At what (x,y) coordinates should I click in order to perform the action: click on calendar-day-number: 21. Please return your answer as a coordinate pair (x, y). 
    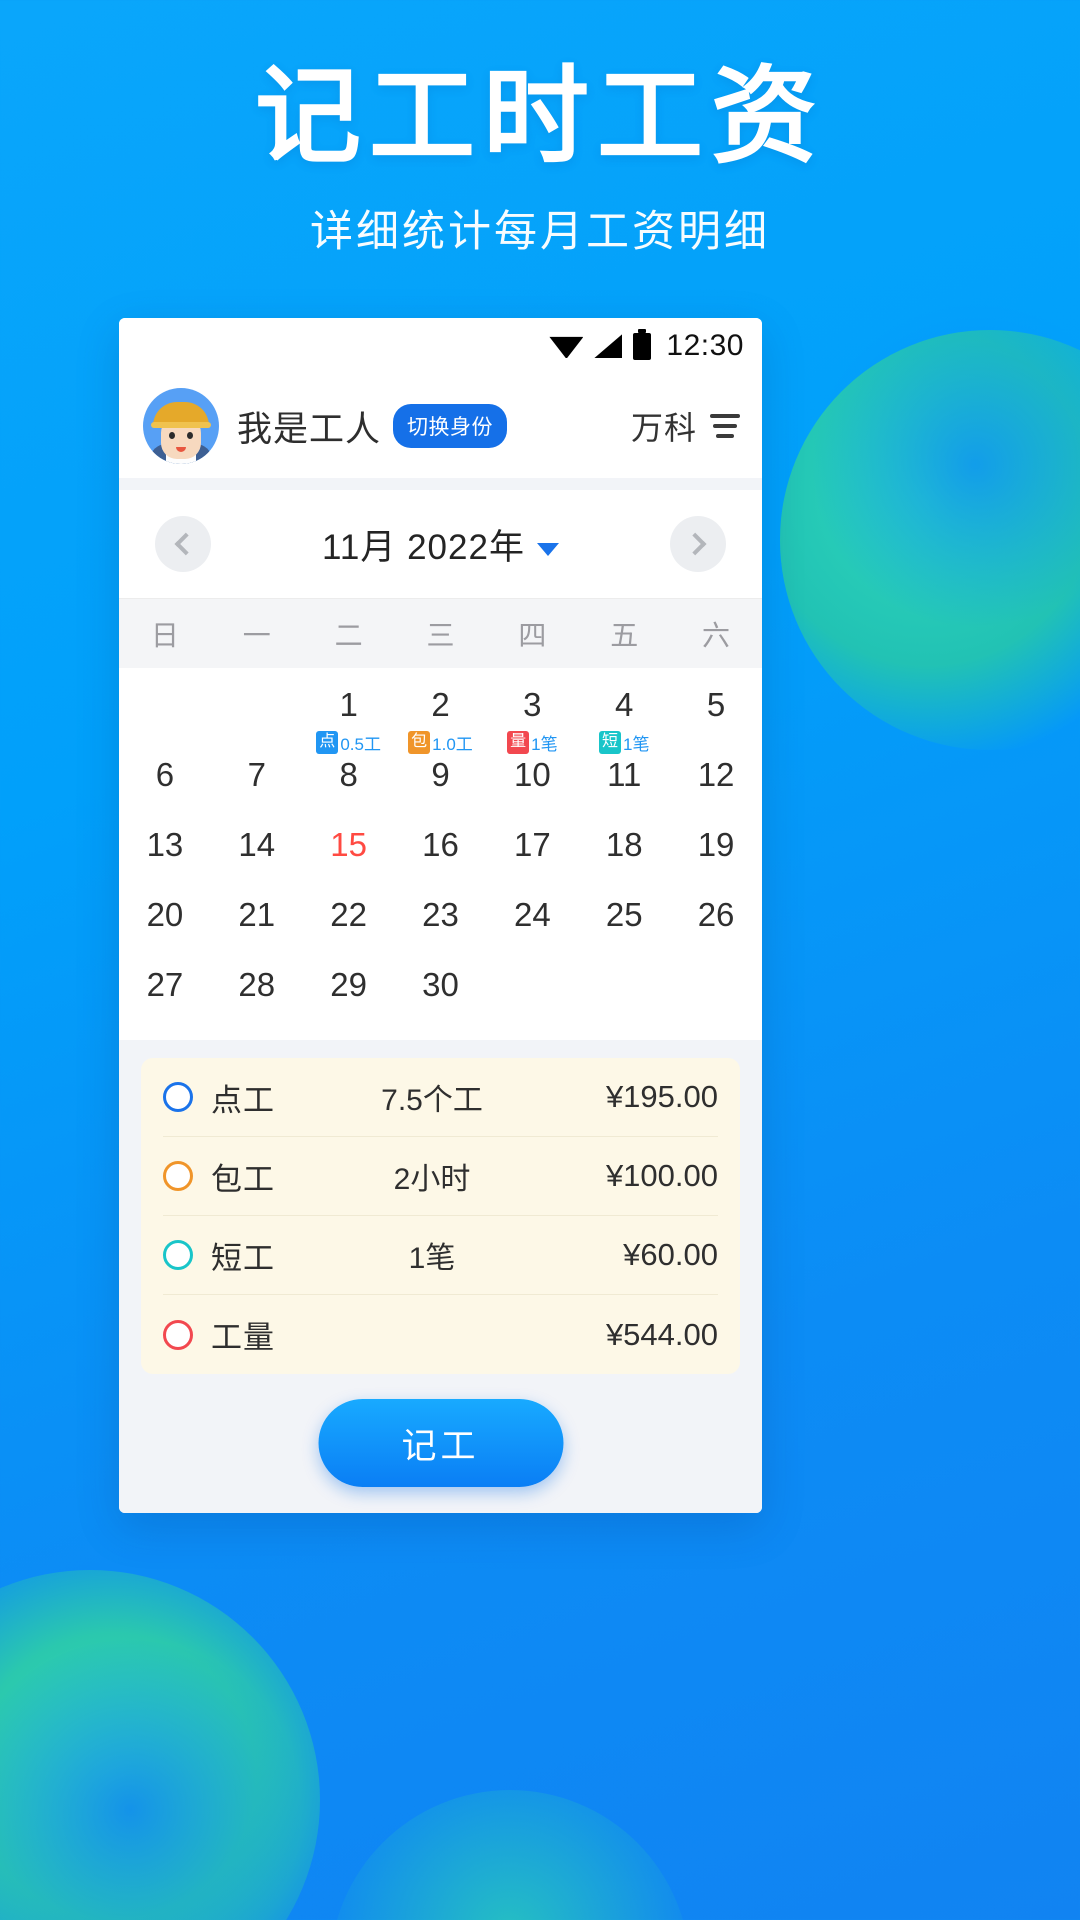
    Looking at the image, I should click on (257, 914).